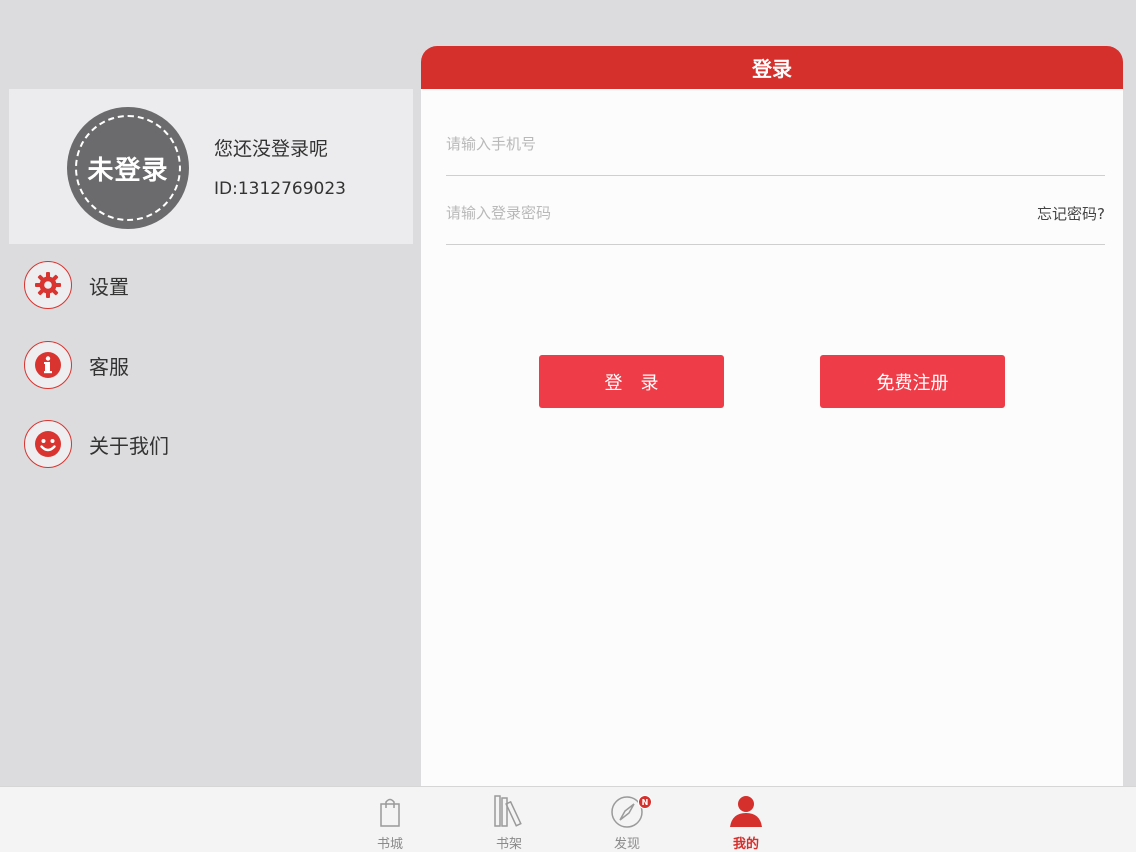  What do you see at coordinates (630, 811) in the screenshot?
I see `compass-icon: N` at bounding box center [630, 811].